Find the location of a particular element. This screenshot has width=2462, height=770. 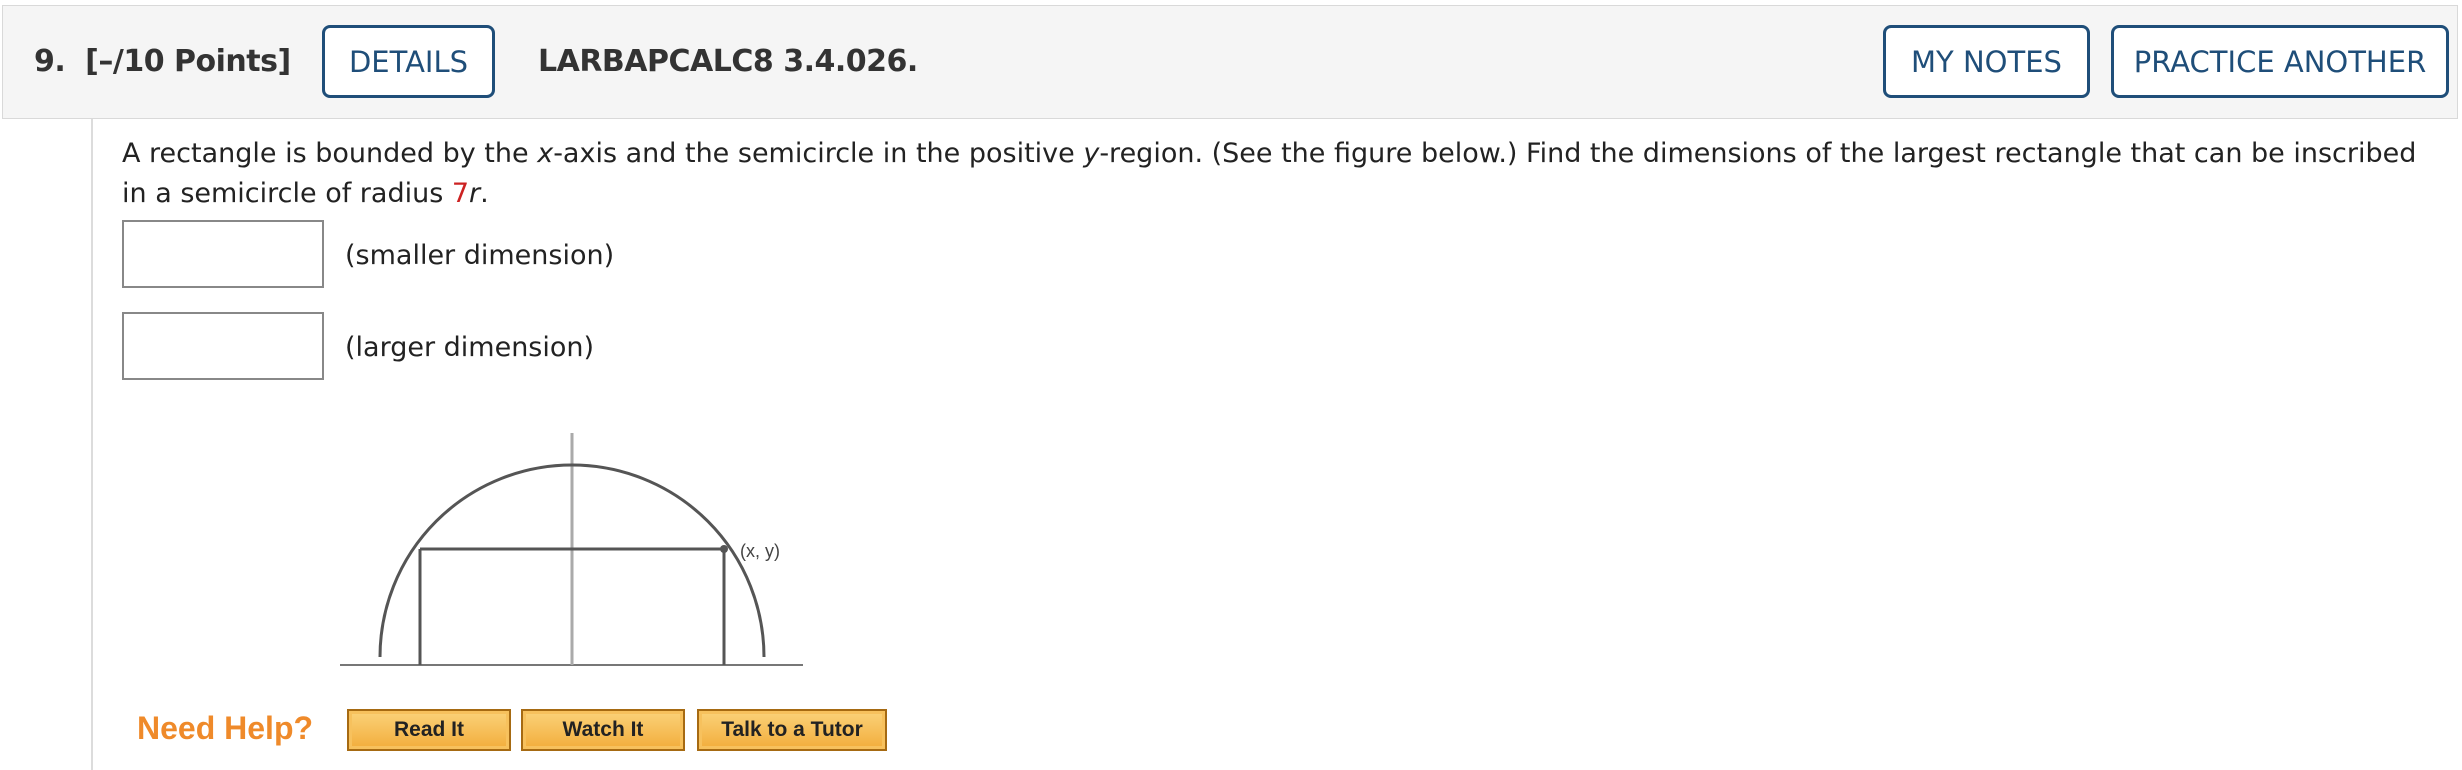

content-rail is located at coordinates (92, 444).